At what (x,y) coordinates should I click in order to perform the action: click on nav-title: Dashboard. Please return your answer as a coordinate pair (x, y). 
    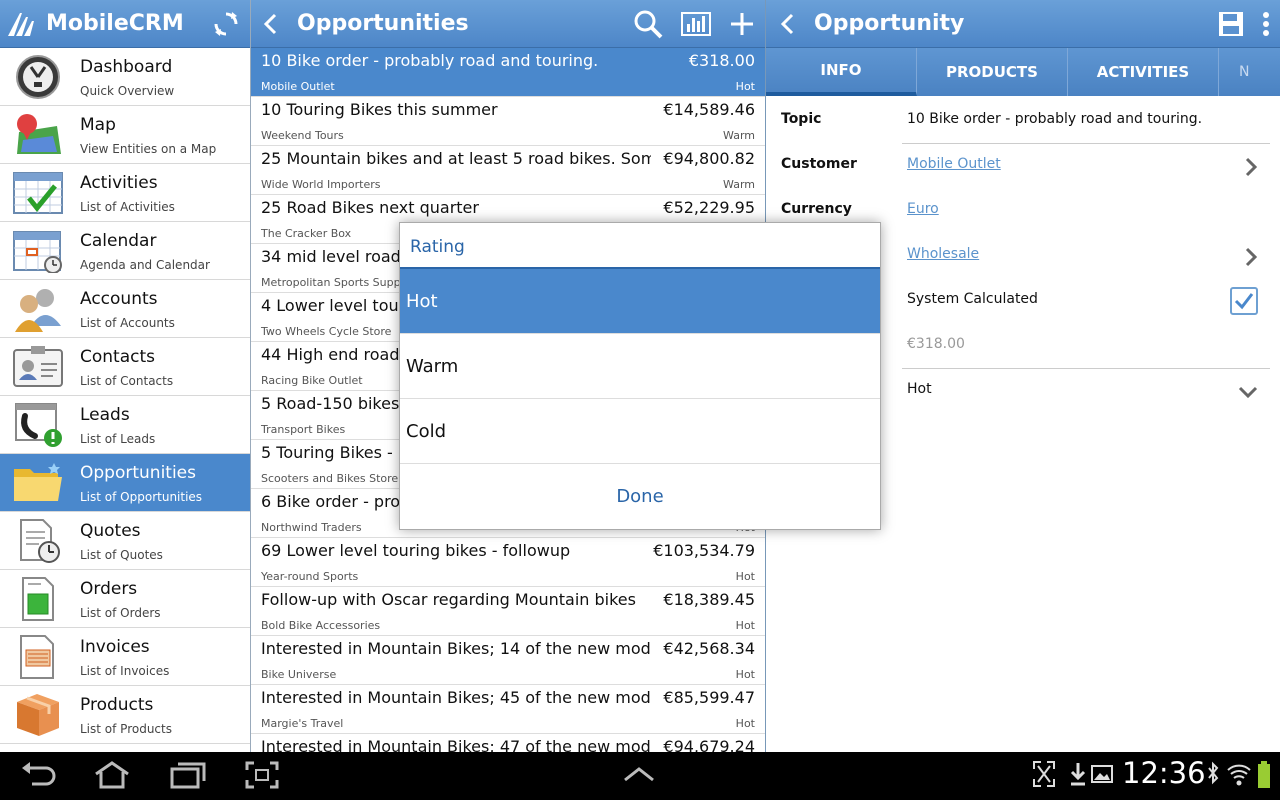
    Looking at the image, I should click on (126, 66).